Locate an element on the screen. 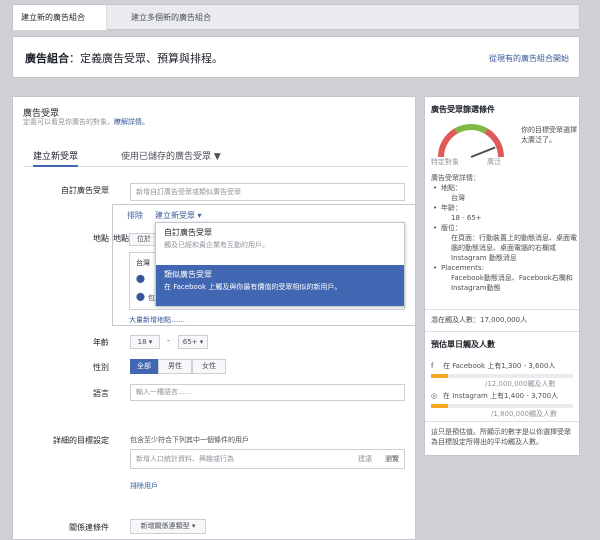 The height and width of the screenshot is (540, 600). age-max-value: 65+ is located at coordinates (190, 342).